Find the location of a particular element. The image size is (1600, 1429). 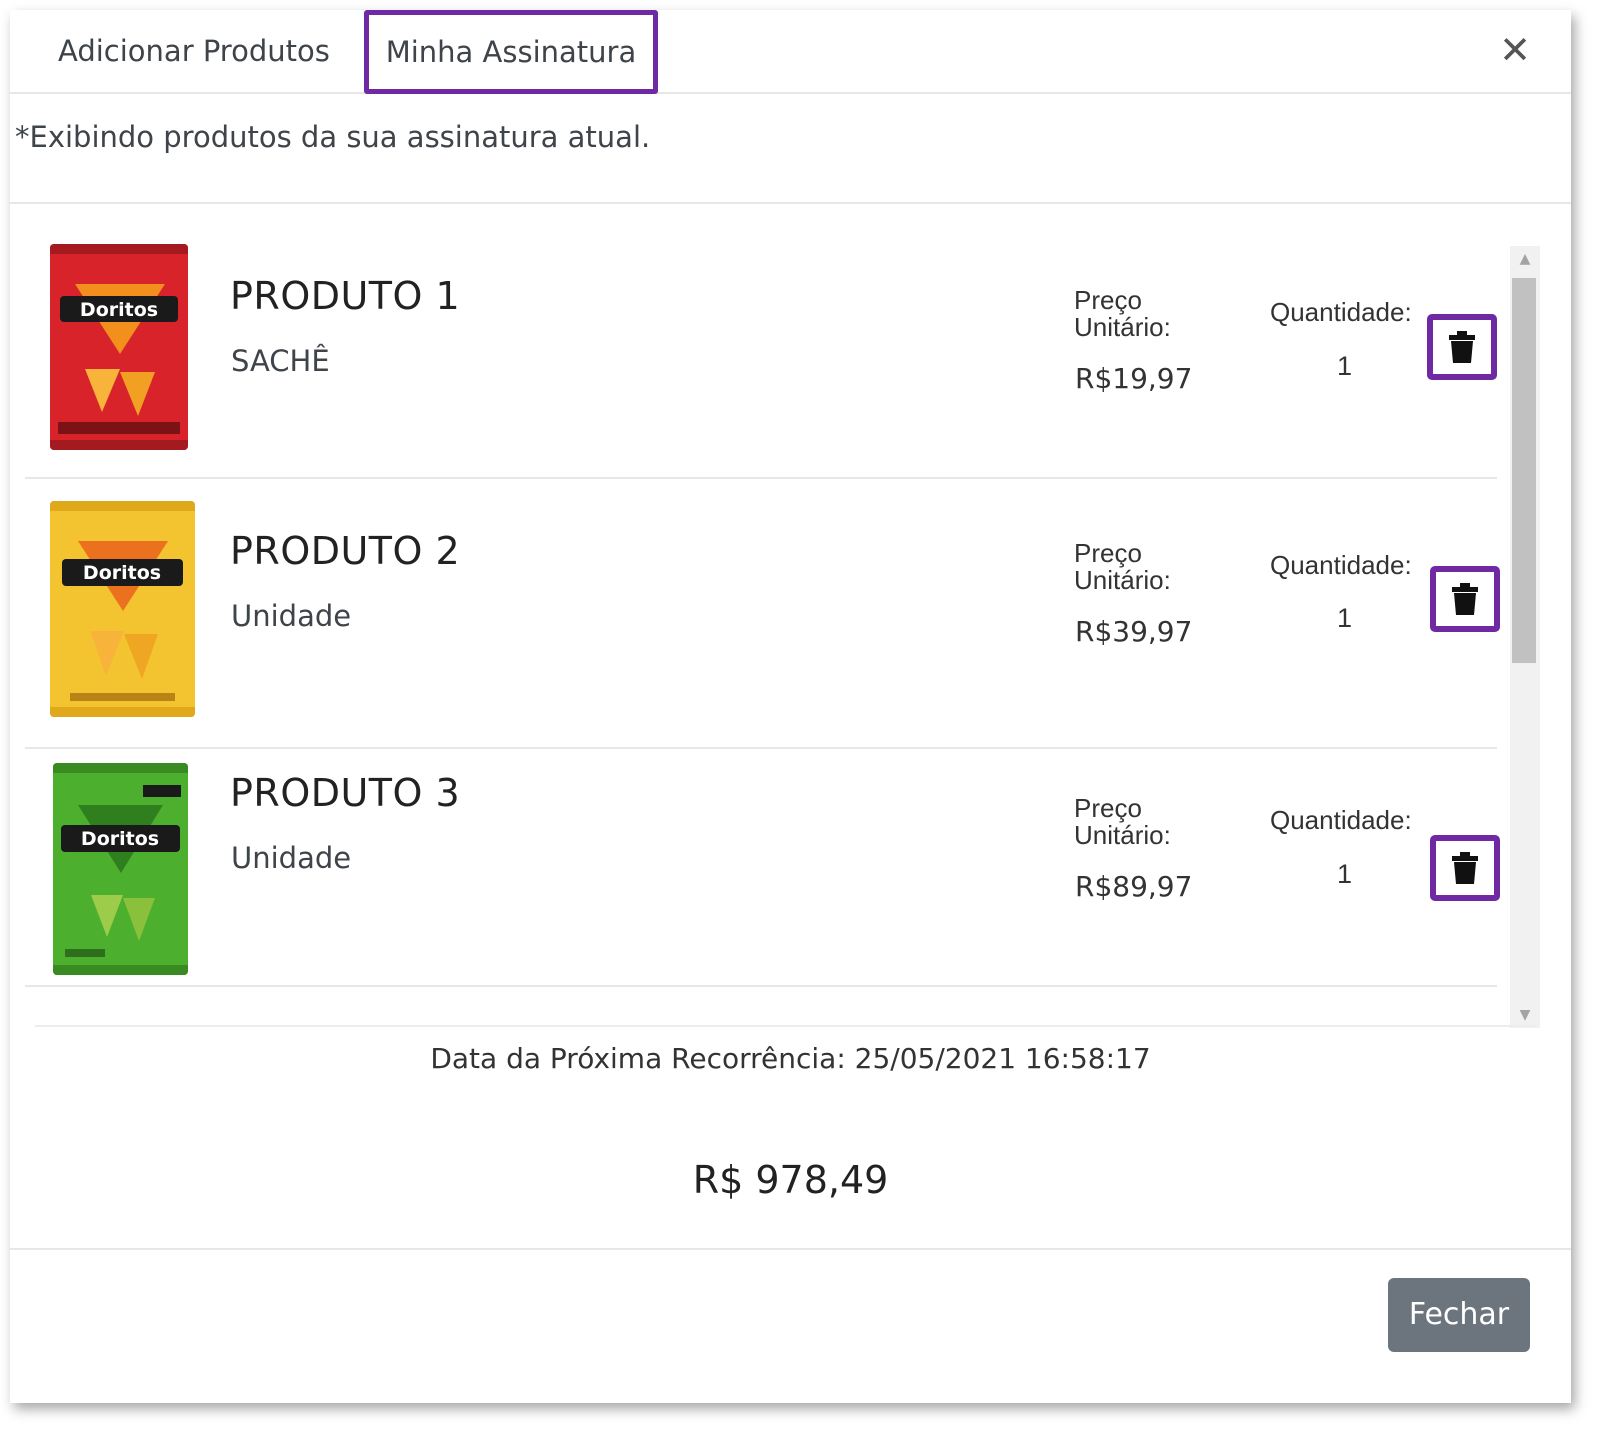

product-name: PRODUTO 3 is located at coordinates (345, 793).